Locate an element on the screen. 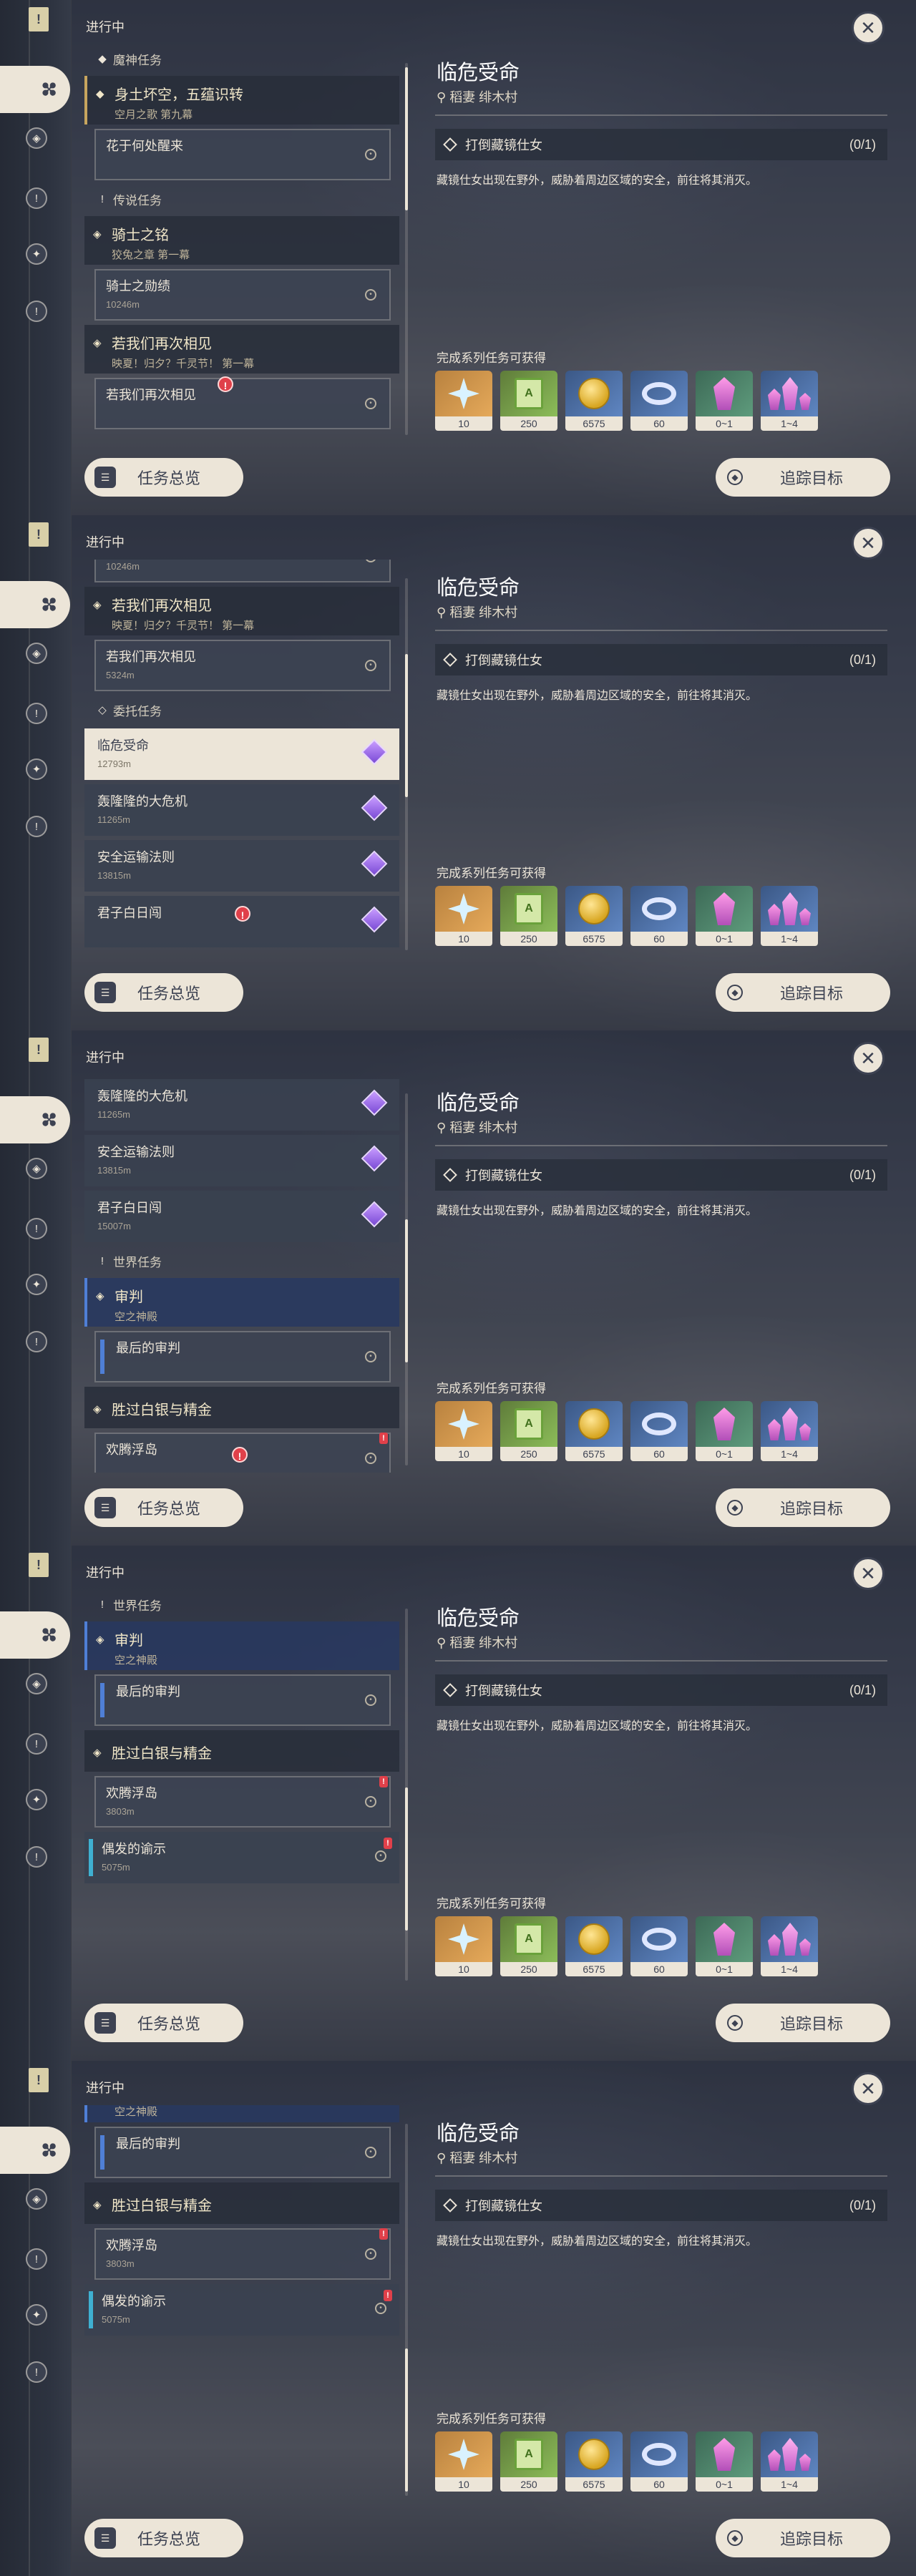 The height and width of the screenshot is (2576, 916). commission-item: 君子白日闯 15007m is located at coordinates (241, 1216).